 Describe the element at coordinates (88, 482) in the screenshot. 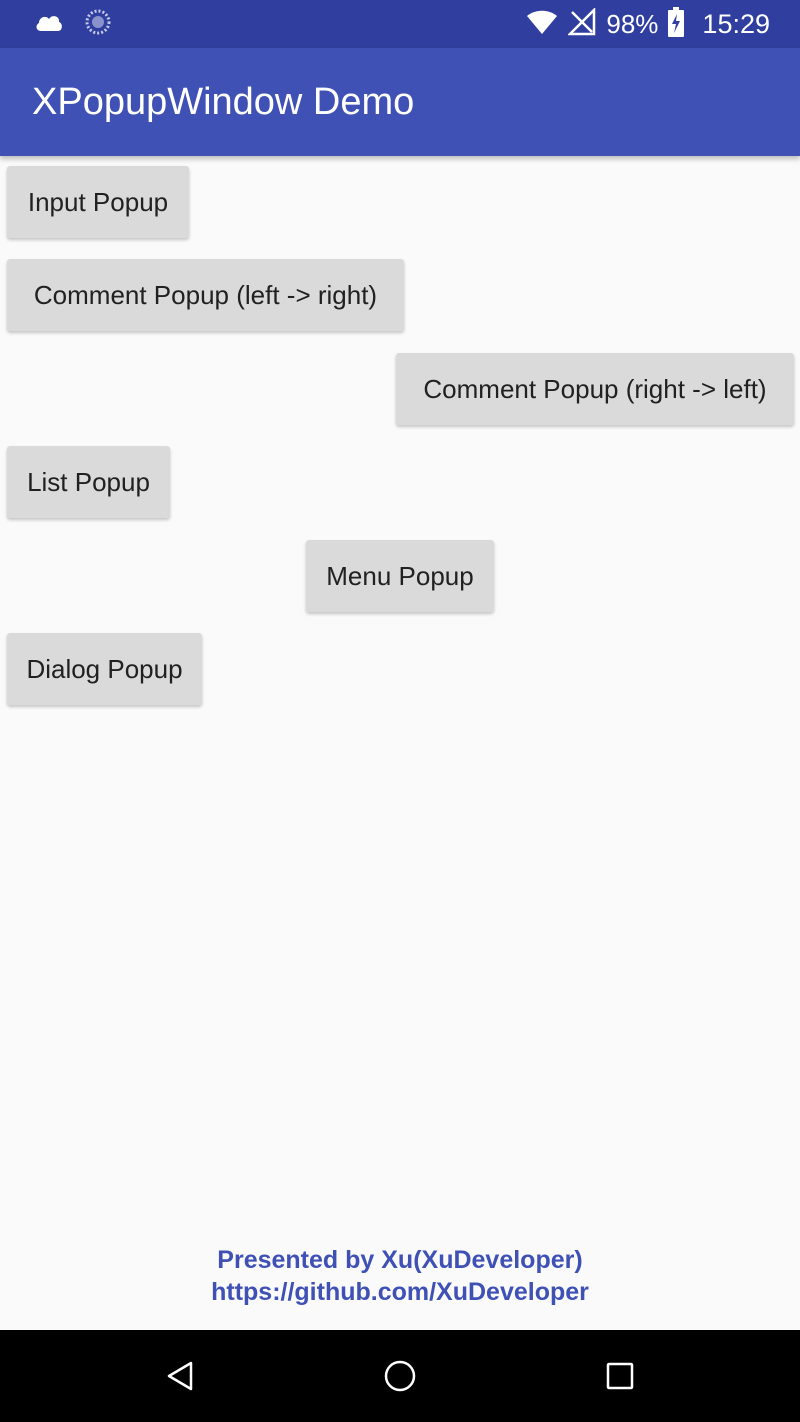

I see `list-popup-button: List Popup` at that location.